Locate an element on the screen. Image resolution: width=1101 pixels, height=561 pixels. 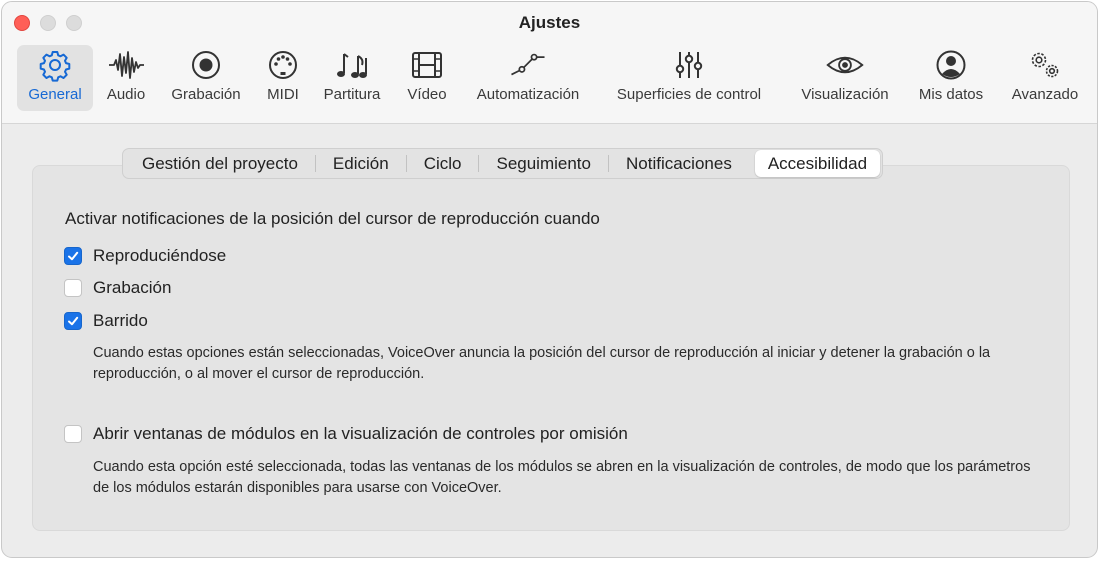
toolbar-item-label: Audio is located at coordinates (126, 94).